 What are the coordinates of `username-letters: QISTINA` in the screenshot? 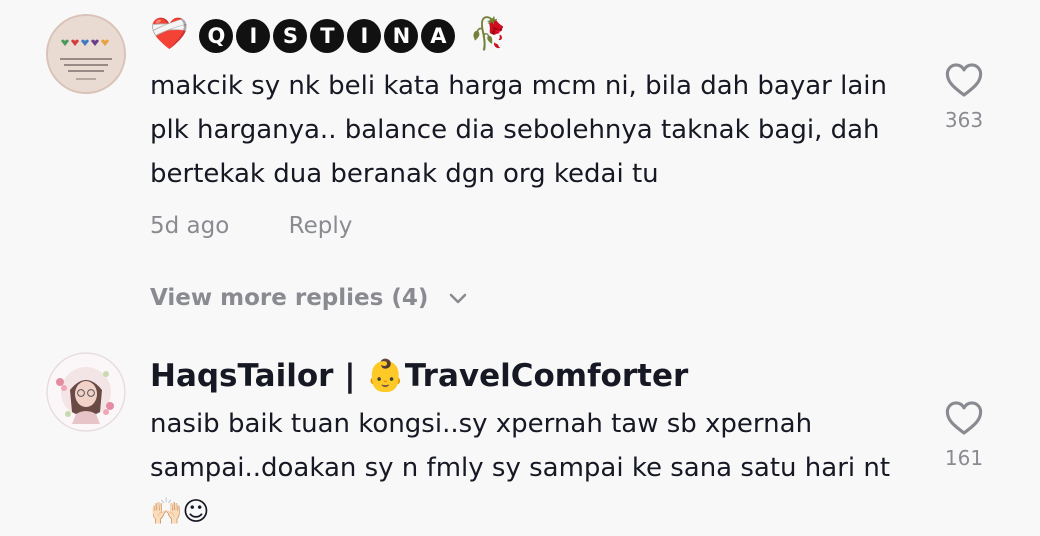 It's located at (334, 34).